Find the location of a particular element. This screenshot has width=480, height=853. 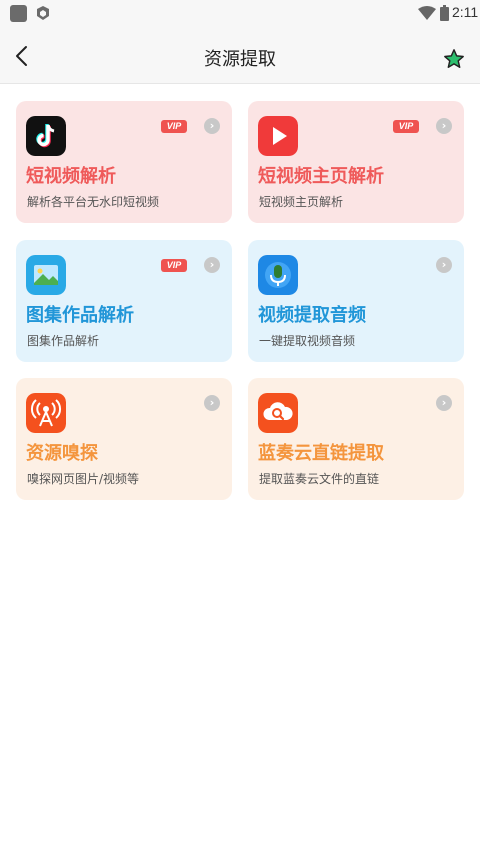

favorite-star-icon is located at coordinates (454, 59).